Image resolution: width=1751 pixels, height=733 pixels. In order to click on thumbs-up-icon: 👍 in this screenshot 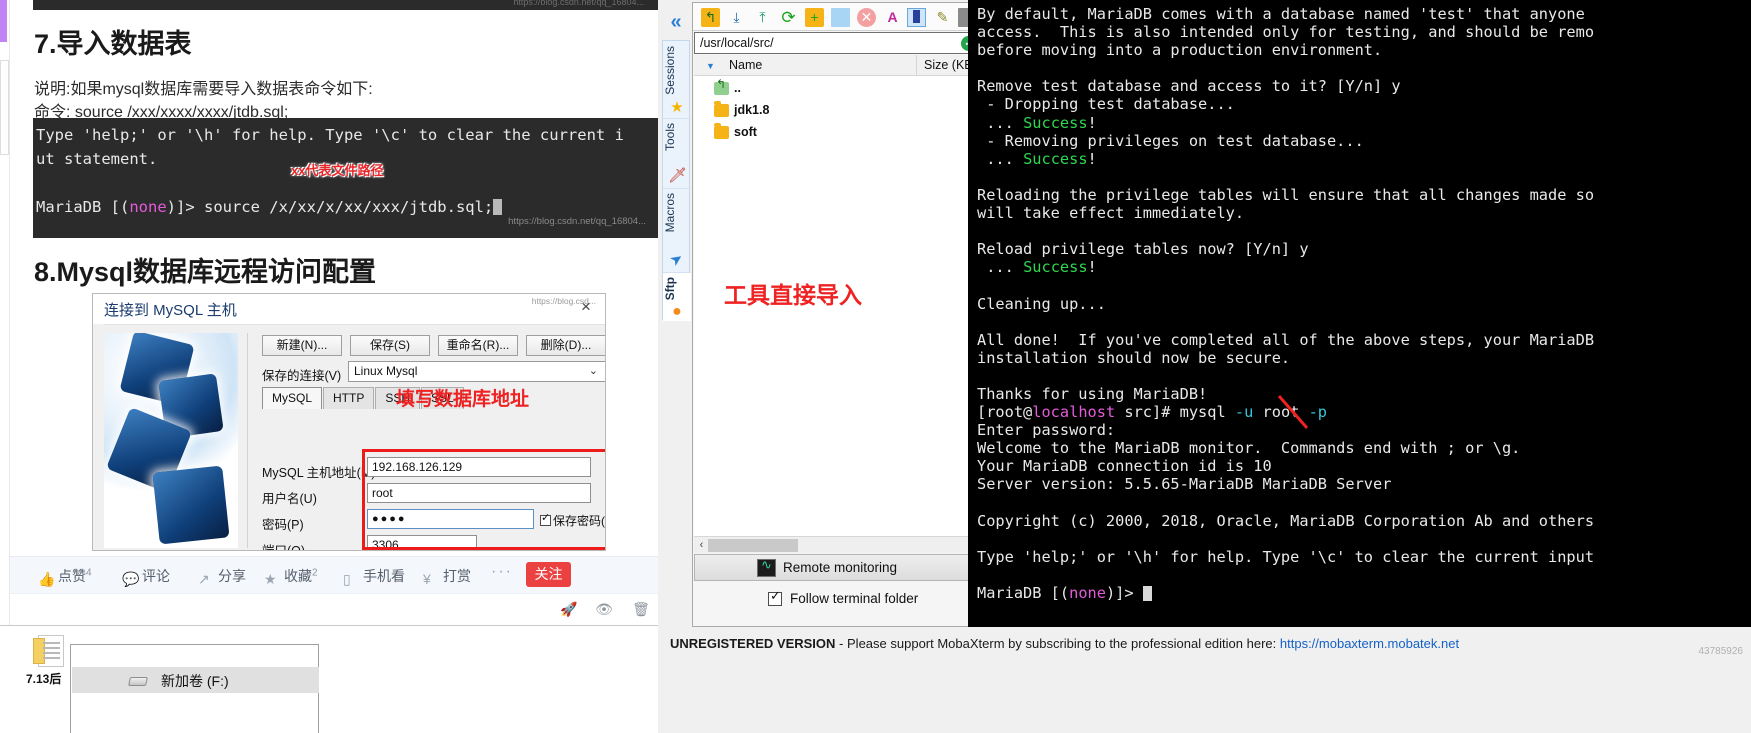, I will do `click(47, 579)`.